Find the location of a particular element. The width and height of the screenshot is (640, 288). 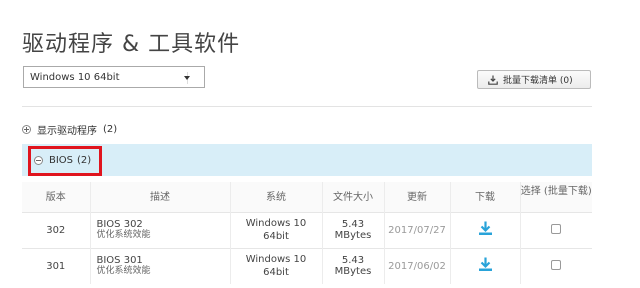

section-count: (2) is located at coordinates (110, 129).